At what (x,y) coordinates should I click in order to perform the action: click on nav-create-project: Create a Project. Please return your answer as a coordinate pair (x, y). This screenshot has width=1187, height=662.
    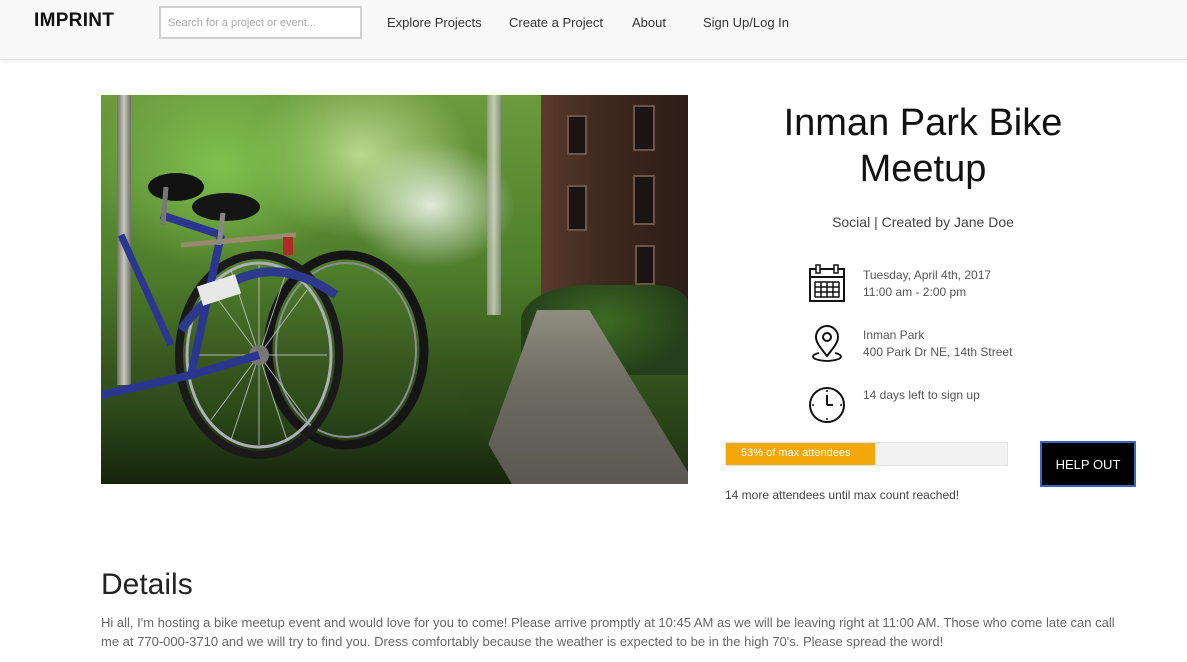
    Looking at the image, I should click on (556, 22).